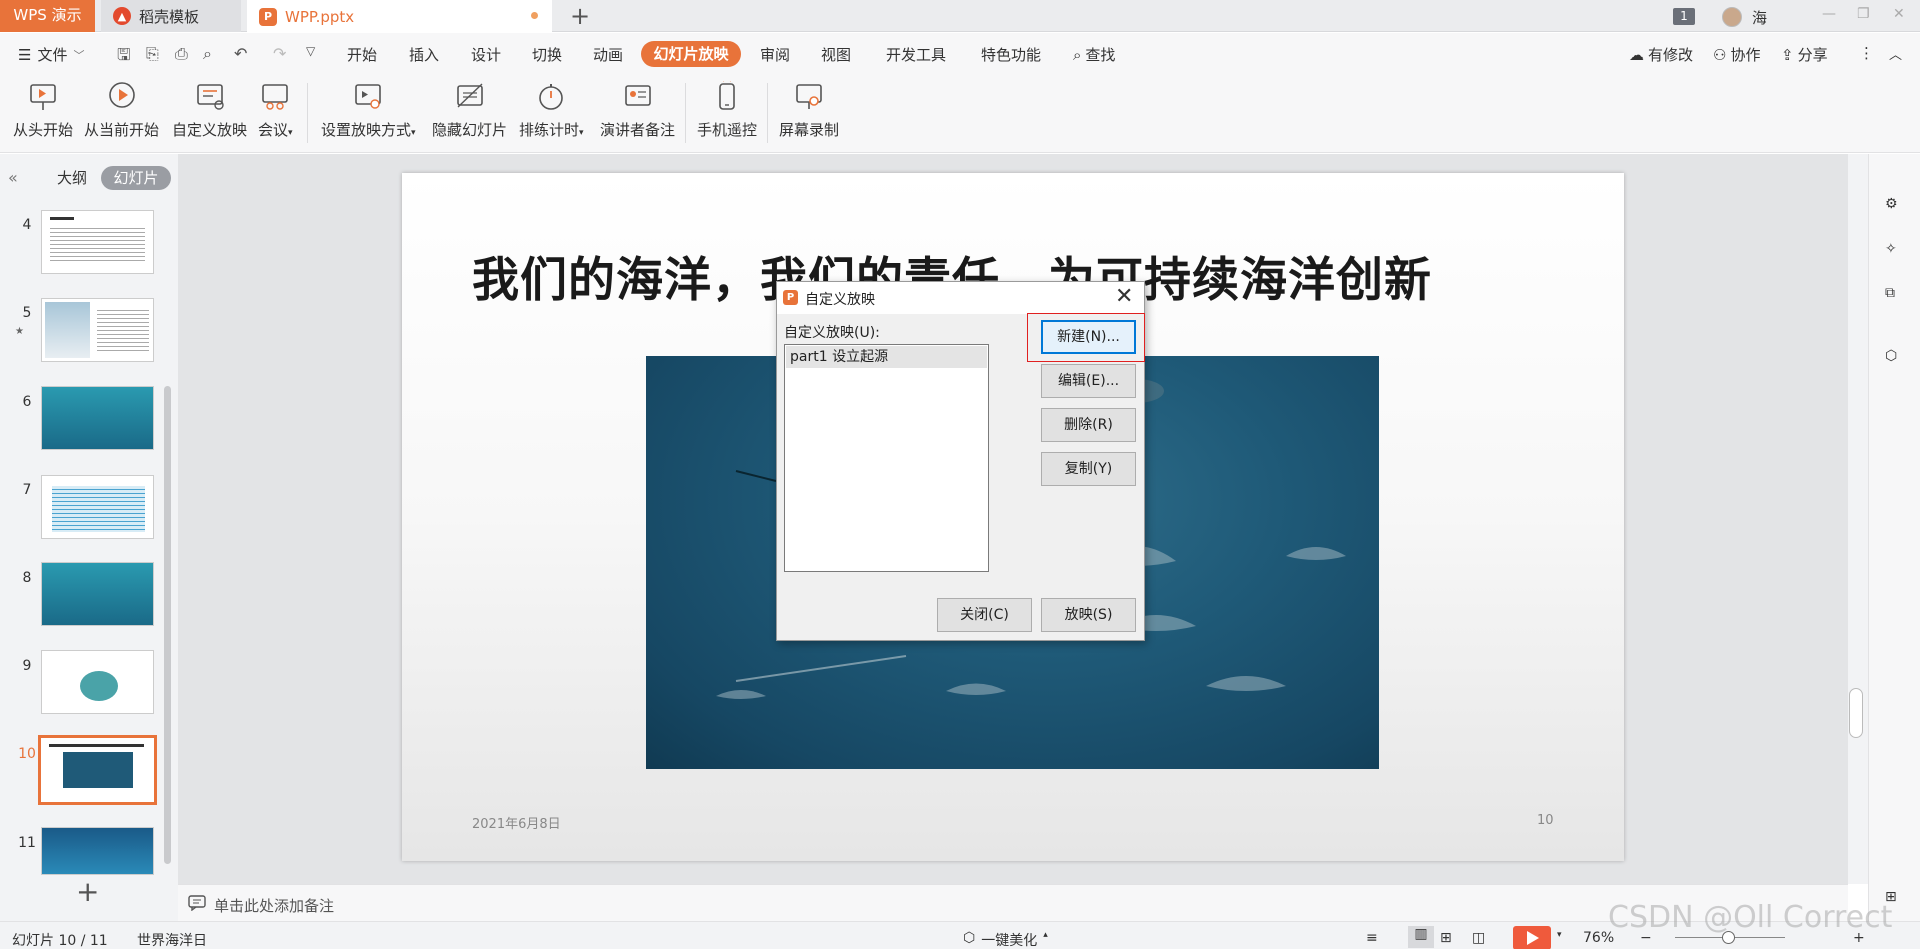 The image size is (1920, 949). What do you see at coordinates (984, 615) in the screenshot?
I see `close-button: 关闭(C)` at bounding box center [984, 615].